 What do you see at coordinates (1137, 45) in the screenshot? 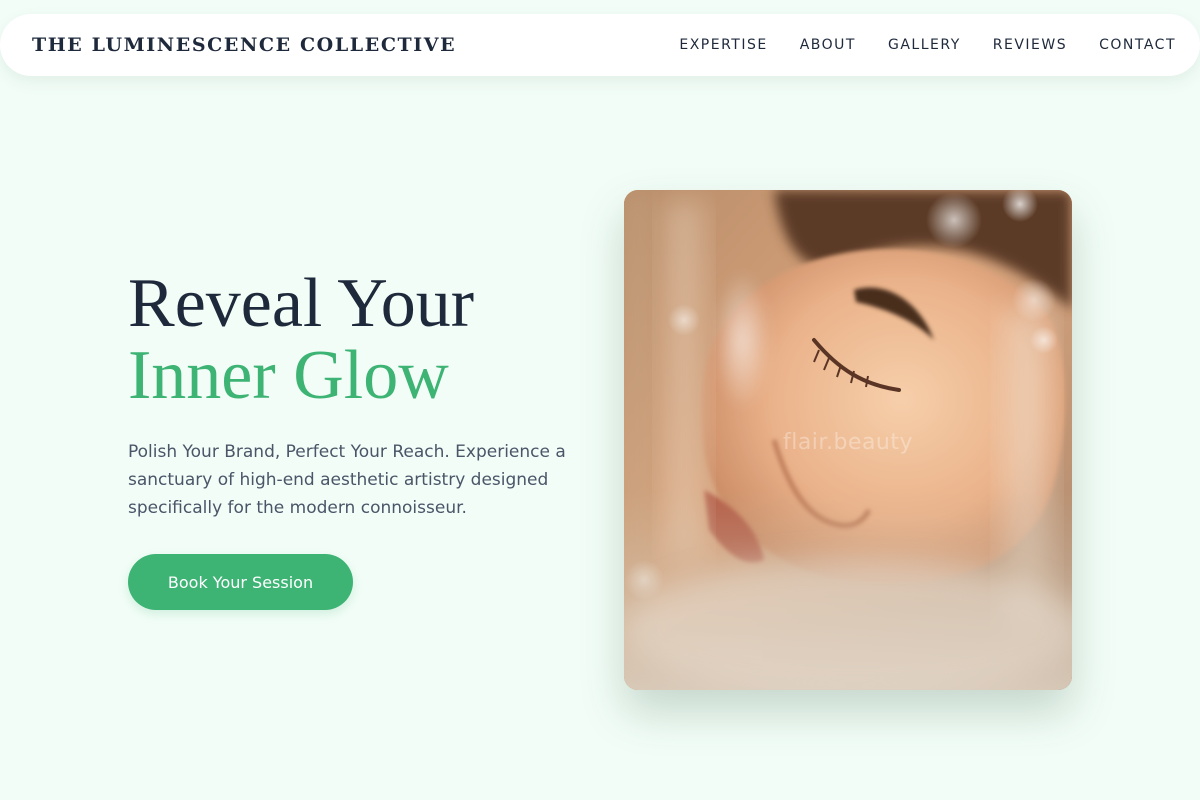
I see `nav-link-contact: CONTACT` at bounding box center [1137, 45].